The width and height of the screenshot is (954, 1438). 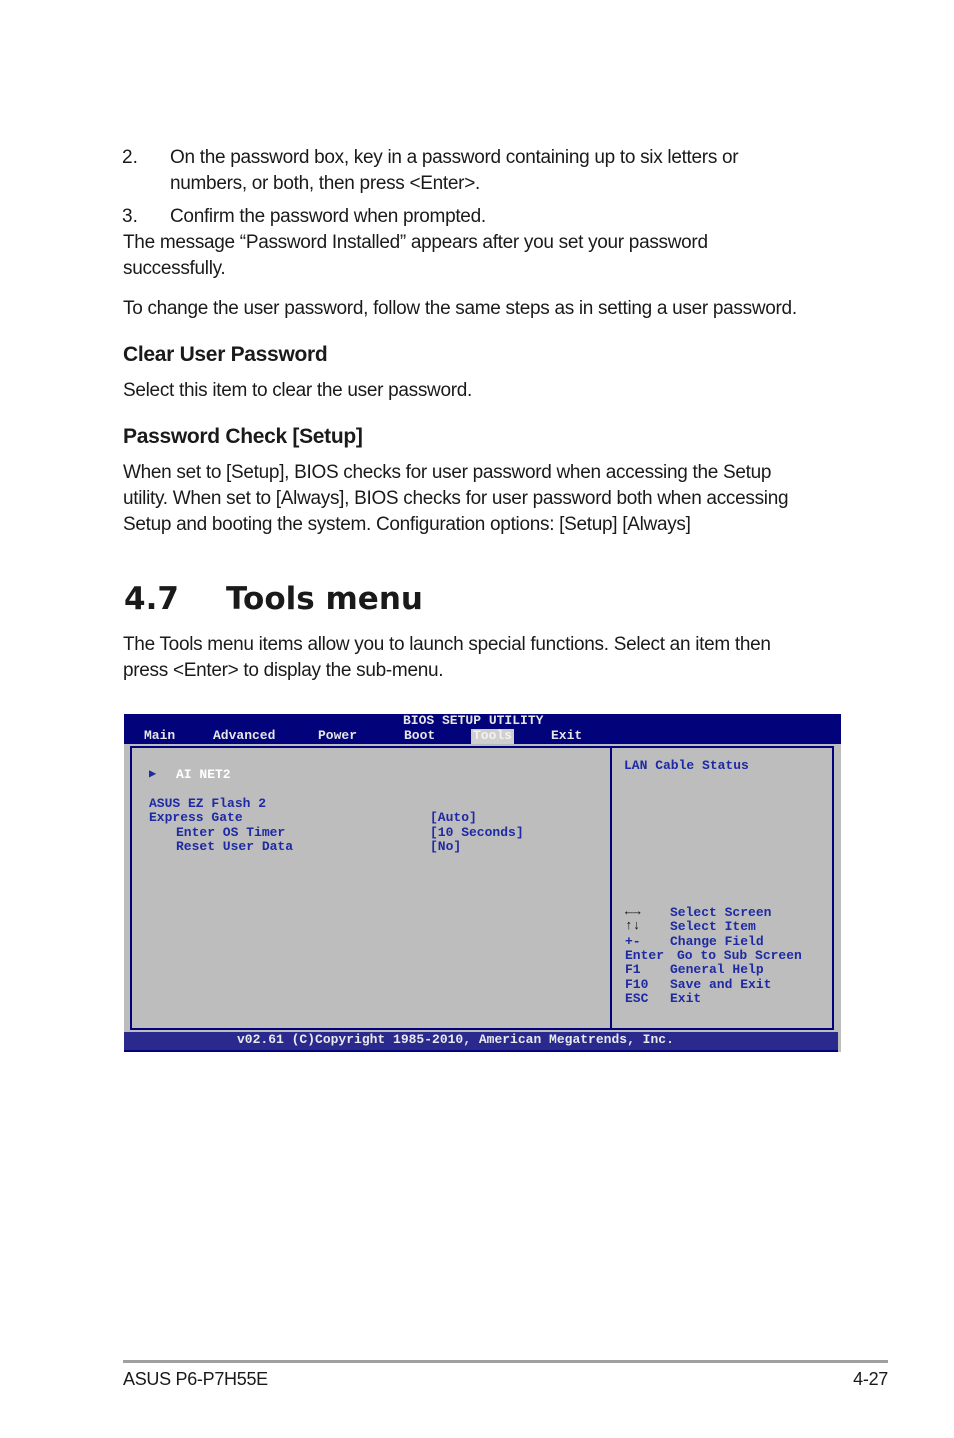 I want to click on tab-exit: Exit, so click(x=566, y=736).